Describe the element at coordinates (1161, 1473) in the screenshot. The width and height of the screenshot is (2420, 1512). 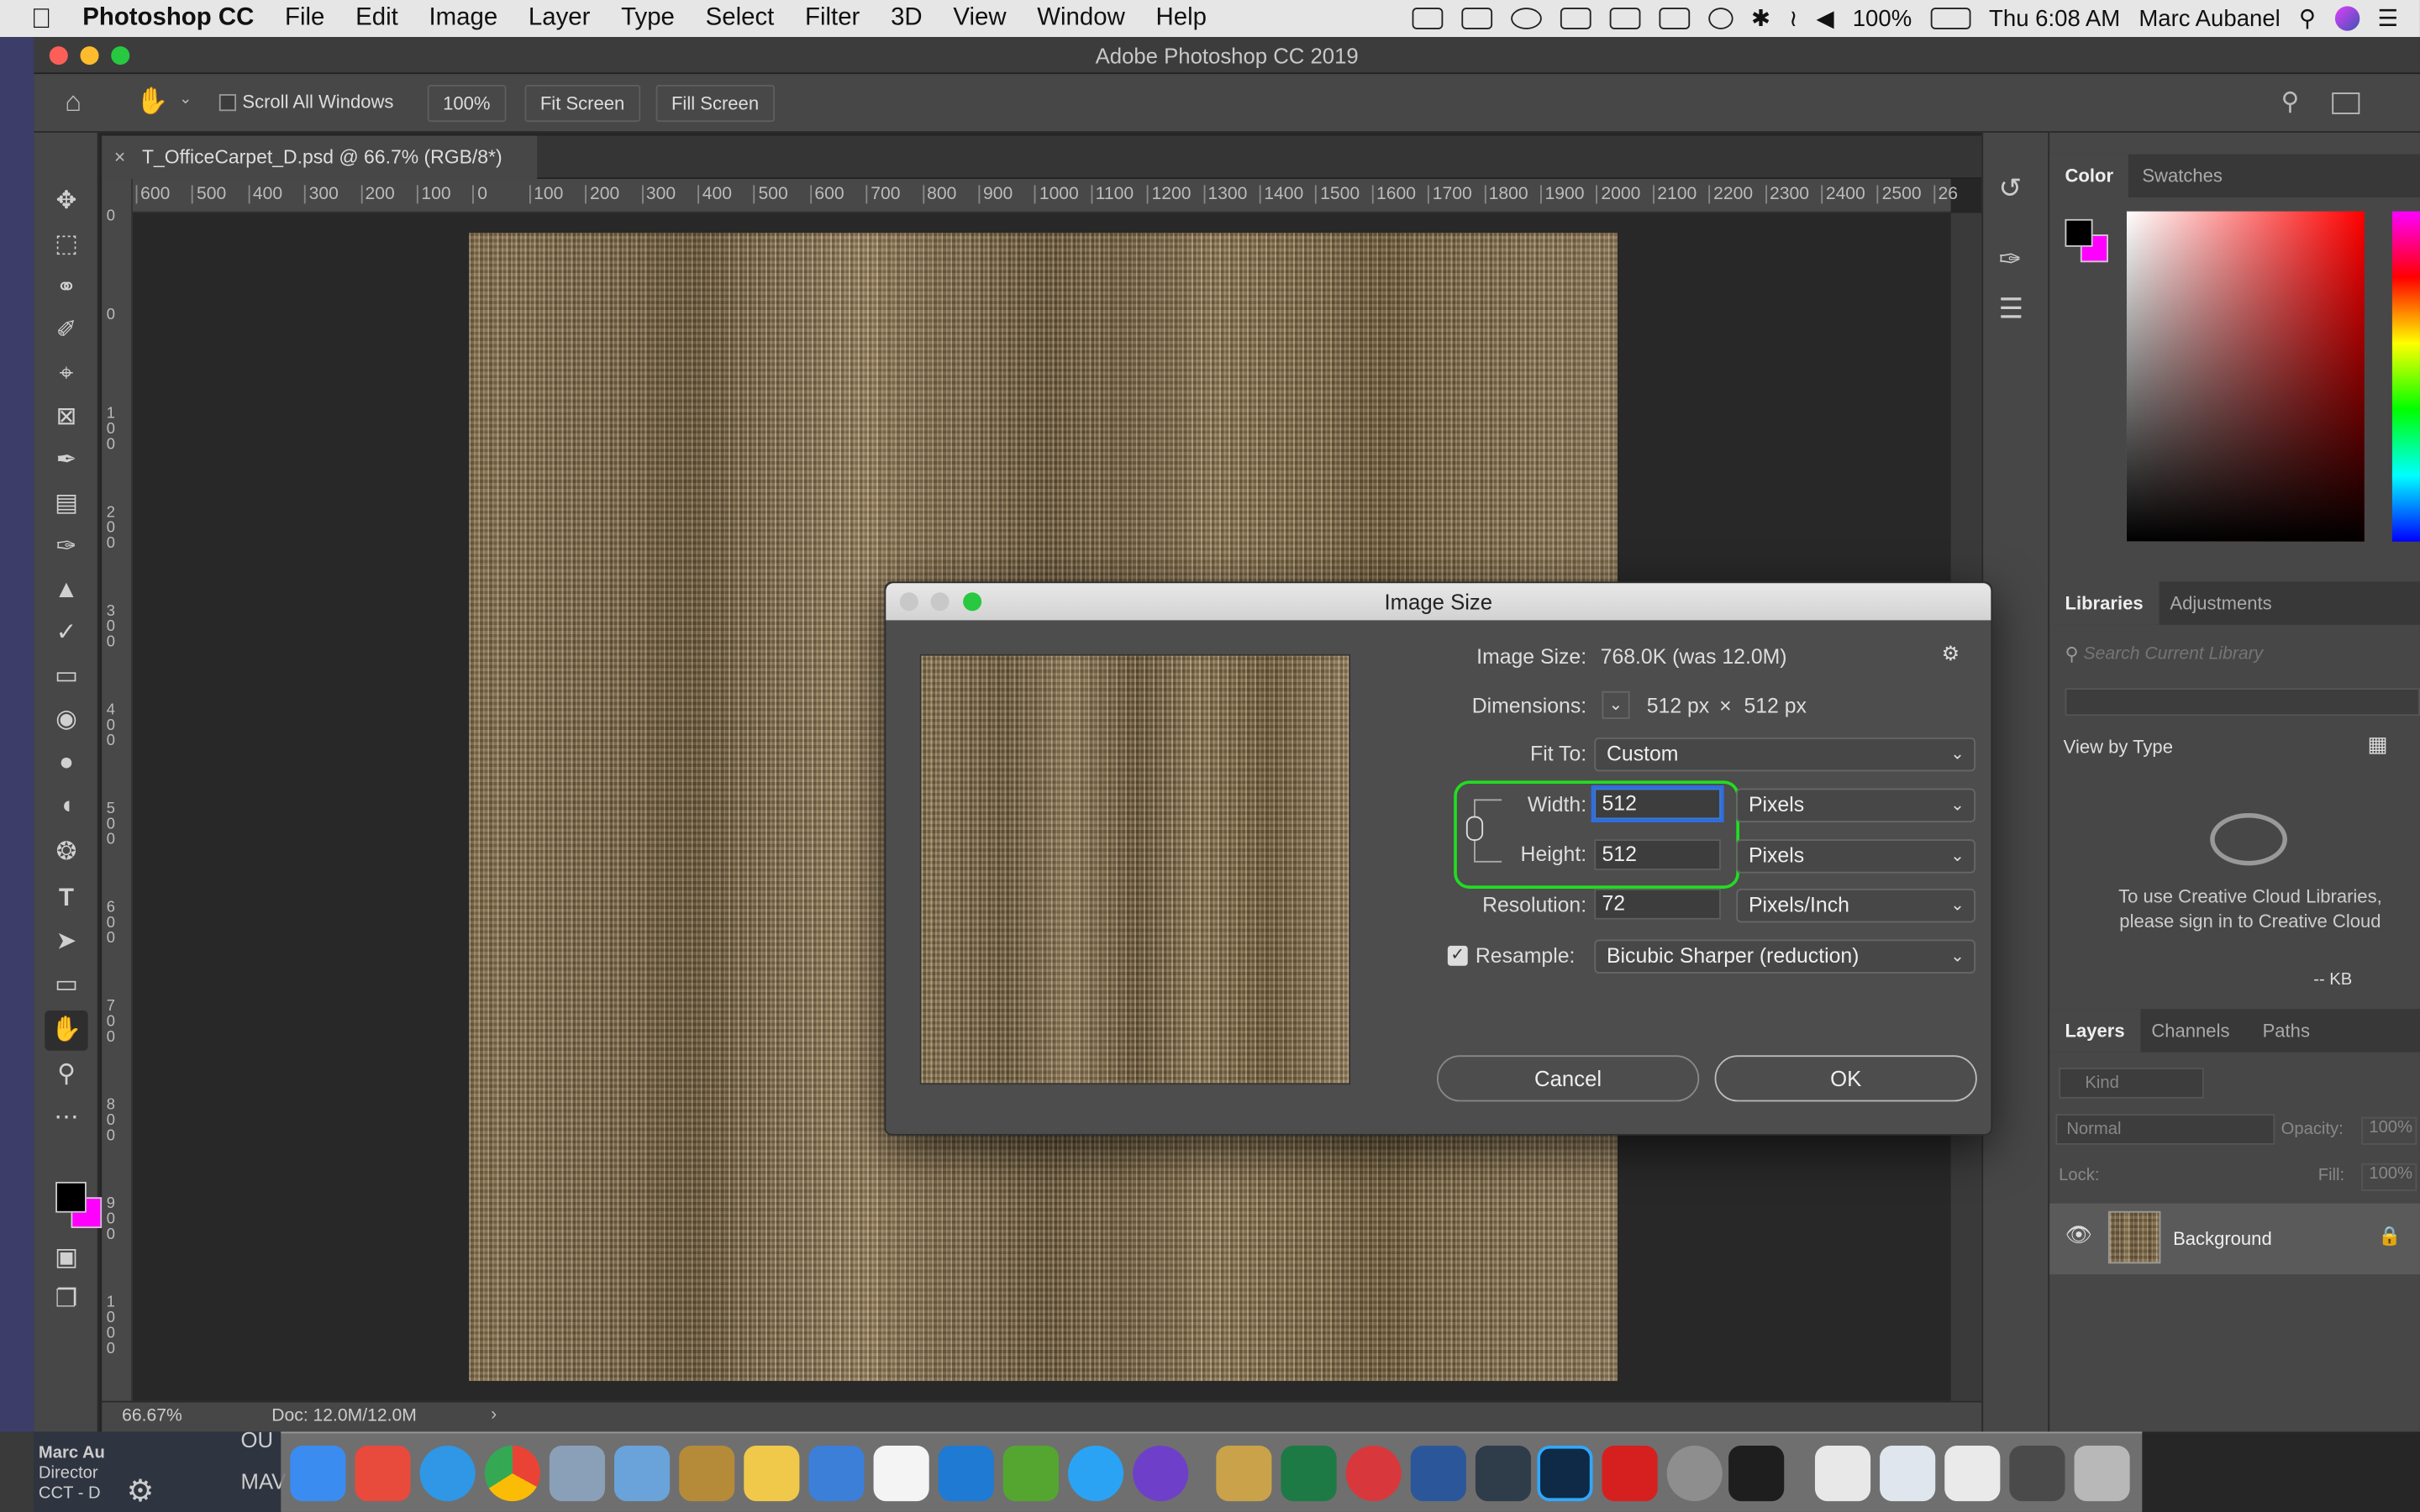
I see `github-icon` at that location.